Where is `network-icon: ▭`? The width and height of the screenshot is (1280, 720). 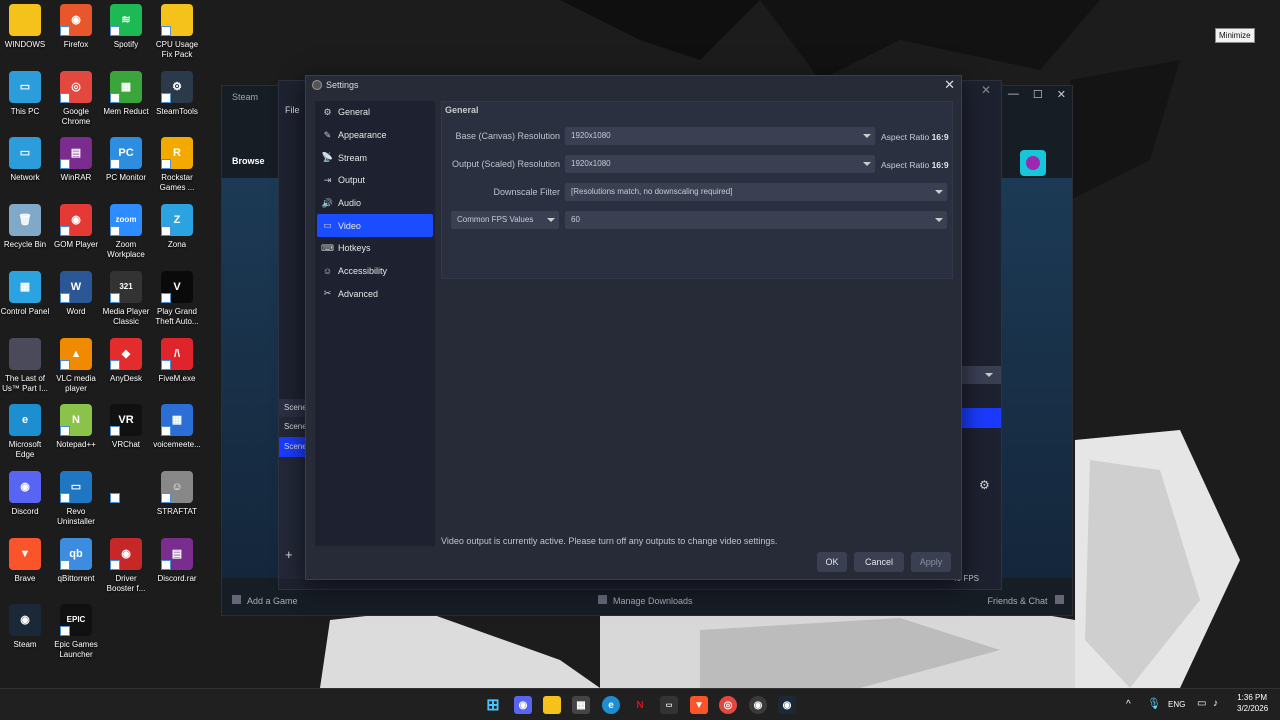 network-icon: ▭ is located at coordinates (1201, 703).